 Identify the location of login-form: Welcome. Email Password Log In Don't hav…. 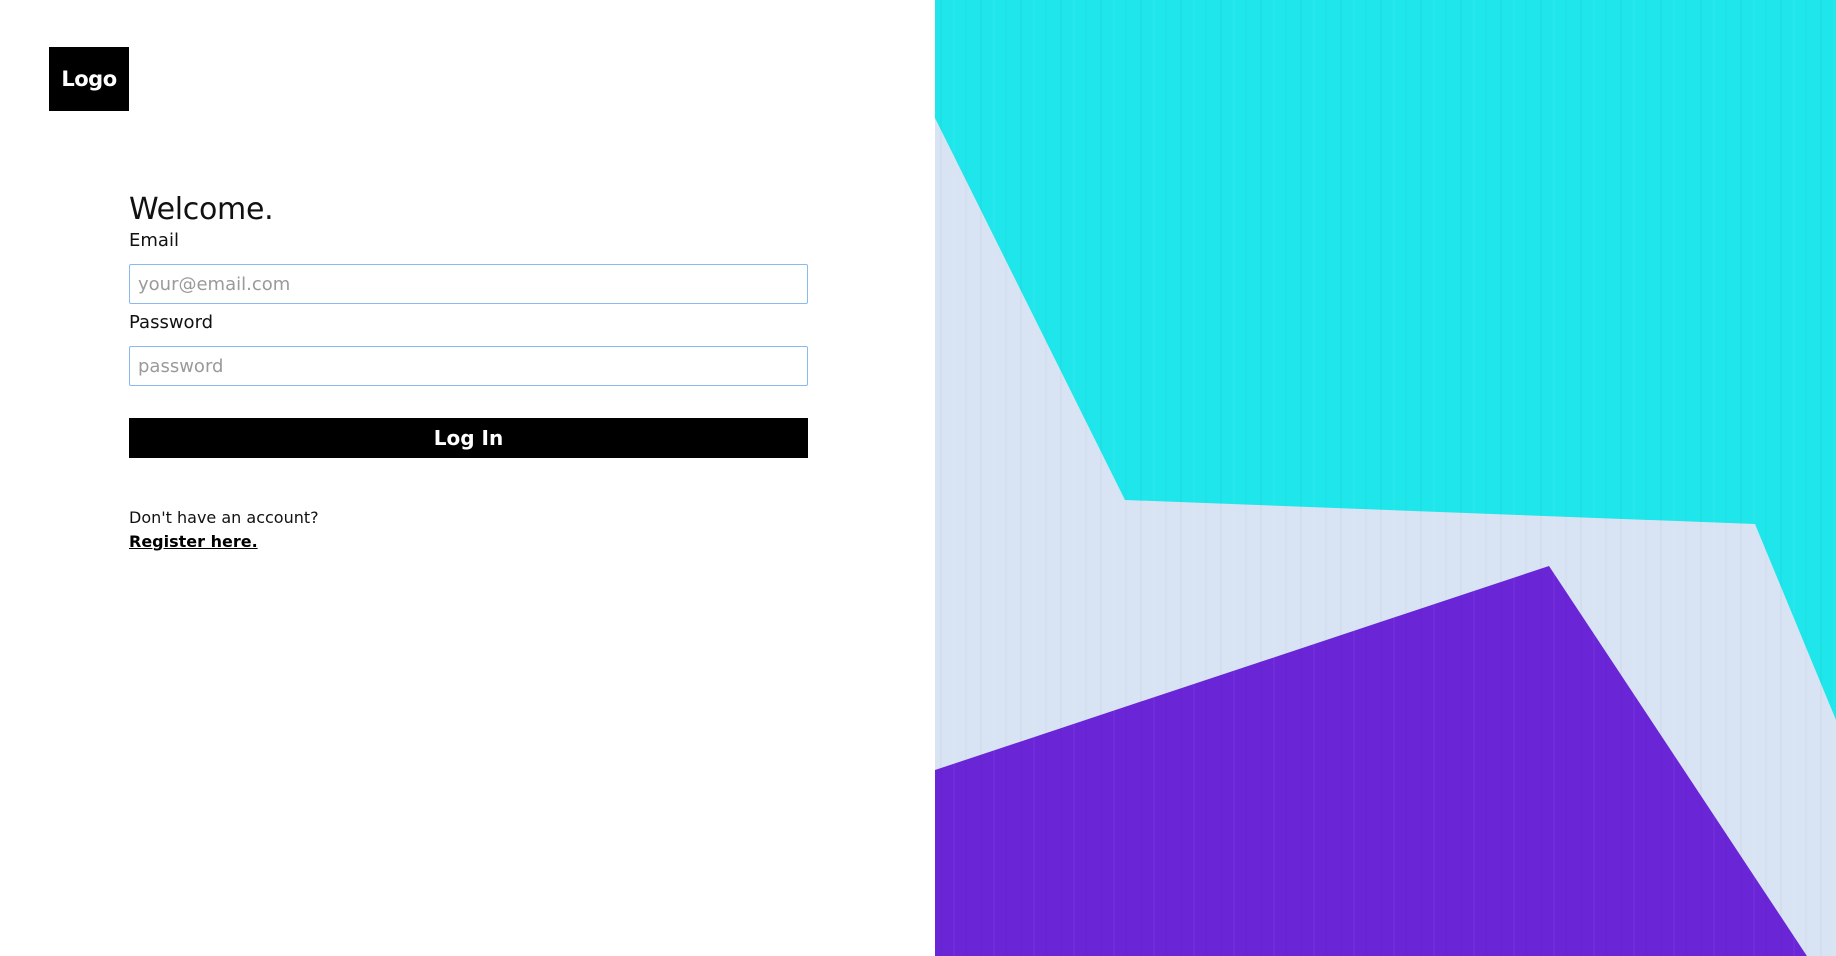
(468, 371).